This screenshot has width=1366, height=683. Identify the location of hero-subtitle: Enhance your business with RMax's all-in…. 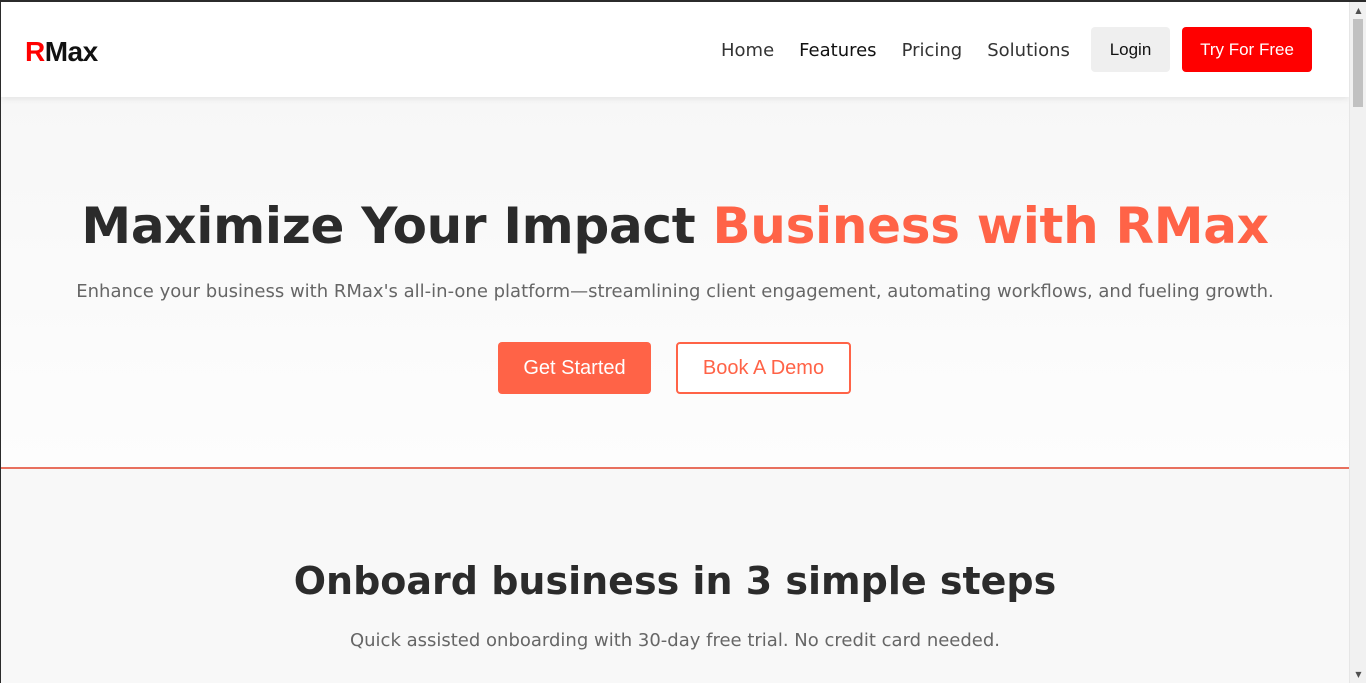
(675, 291).